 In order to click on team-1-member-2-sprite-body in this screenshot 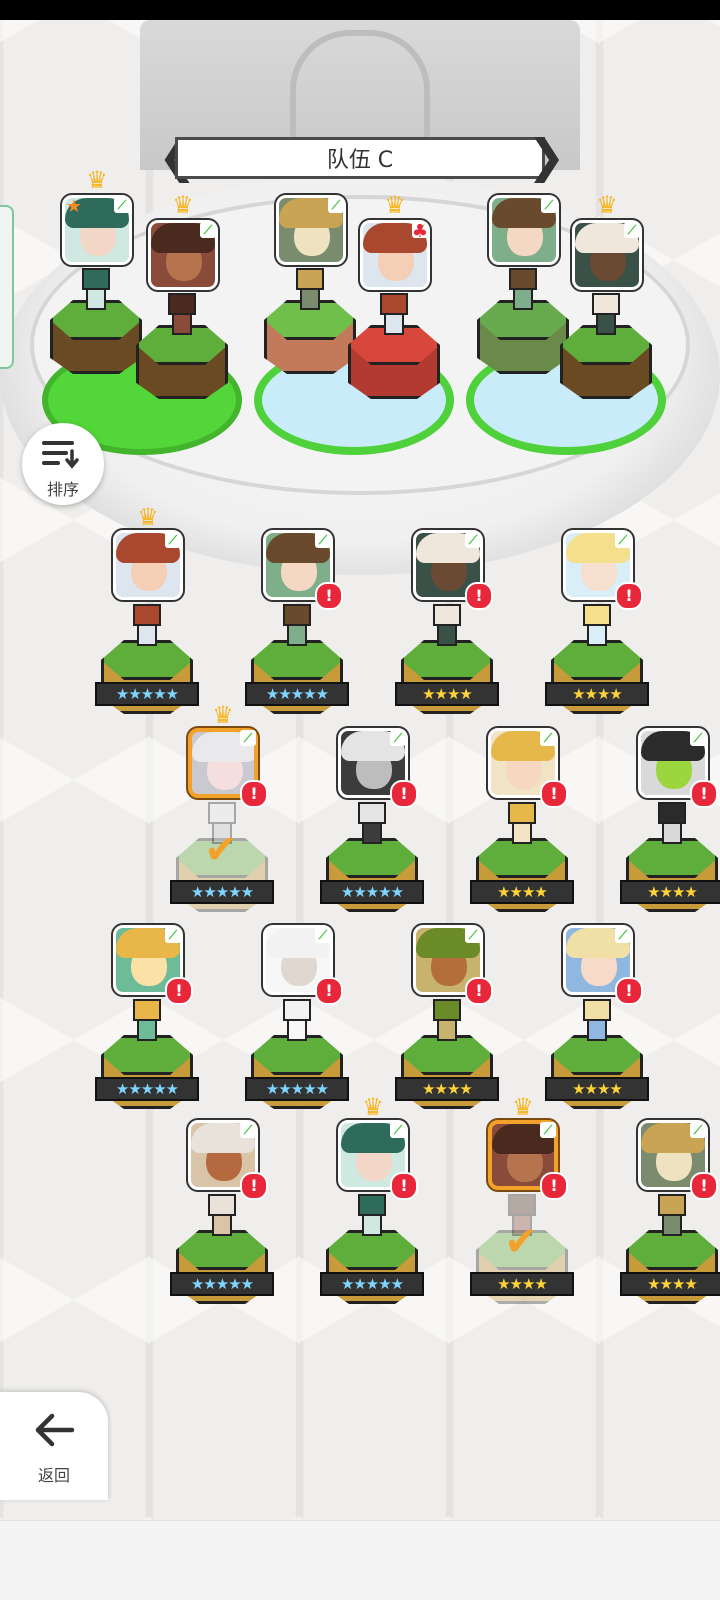, I will do `click(182, 324)`.